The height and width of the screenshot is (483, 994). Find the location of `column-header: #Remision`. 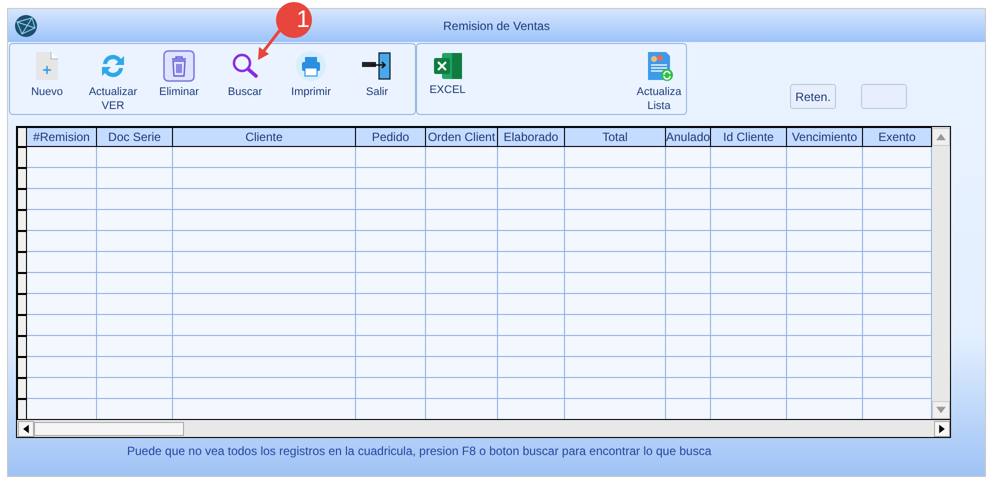

column-header: #Remision is located at coordinates (62, 137).